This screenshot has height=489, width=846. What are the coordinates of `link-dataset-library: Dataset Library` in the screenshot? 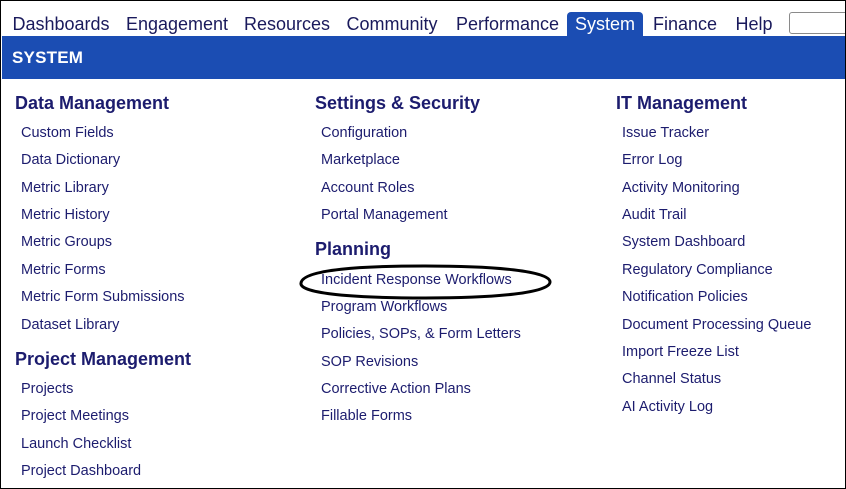 It's located at (70, 325).